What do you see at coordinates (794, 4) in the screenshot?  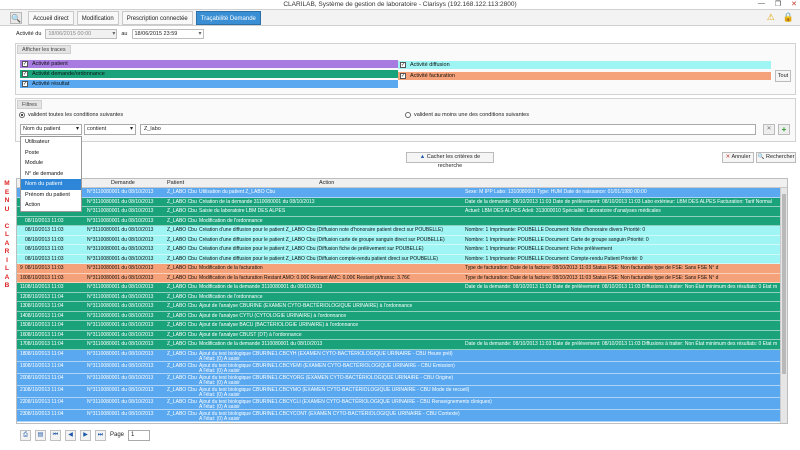 I see `close-icon: ✕` at bounding box center [794, 4].